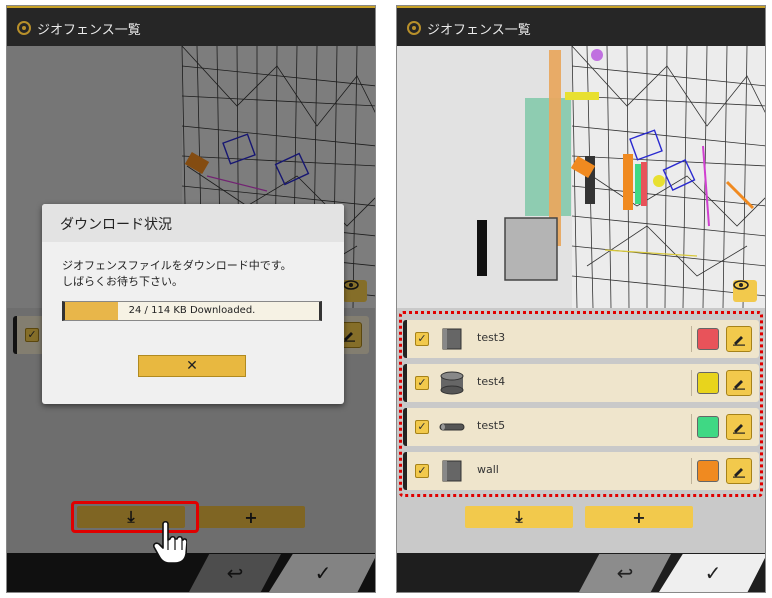 The width and height of the screenshot is (772, 598). What do you see at coordinates (116, 225) in the screenshot?
I see `dialog-title: ダウンロード状況` at bounding box center [116, 225].